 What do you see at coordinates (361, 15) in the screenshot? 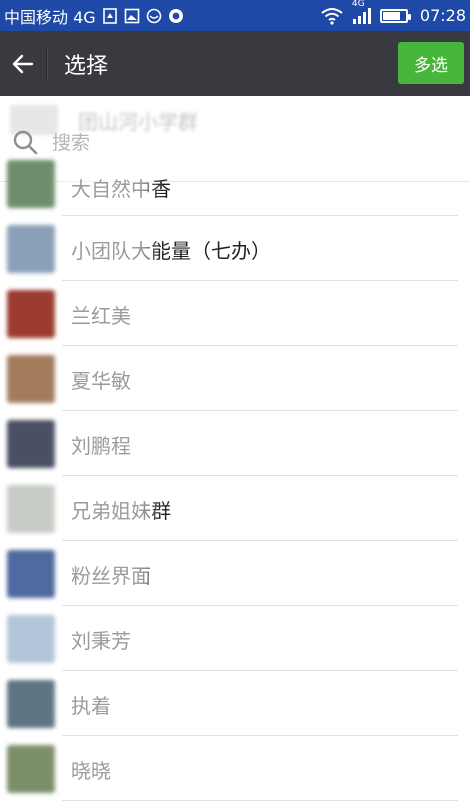
I see `signal-bars-icon` at bounding box center [361, 15].